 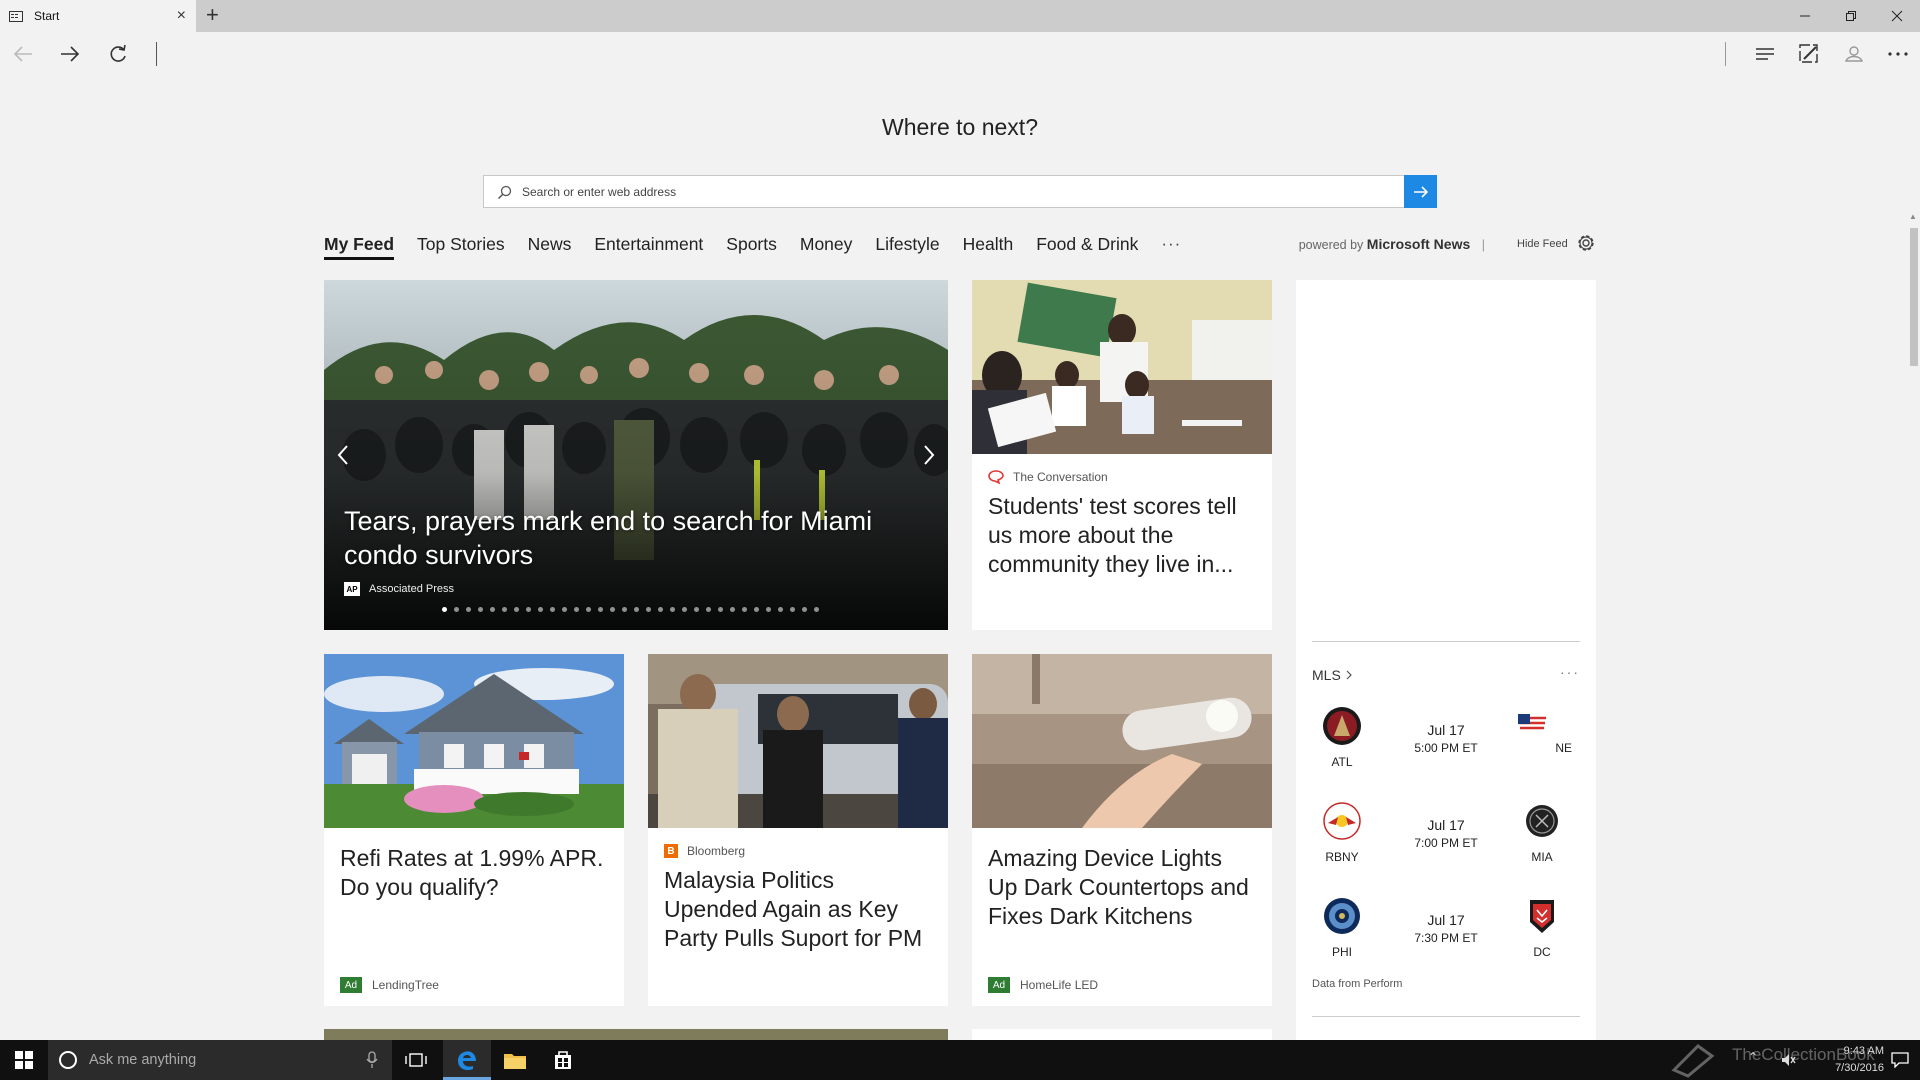 I want to click on tab-top-stories: Top Stories, so click(x=461, y=246).